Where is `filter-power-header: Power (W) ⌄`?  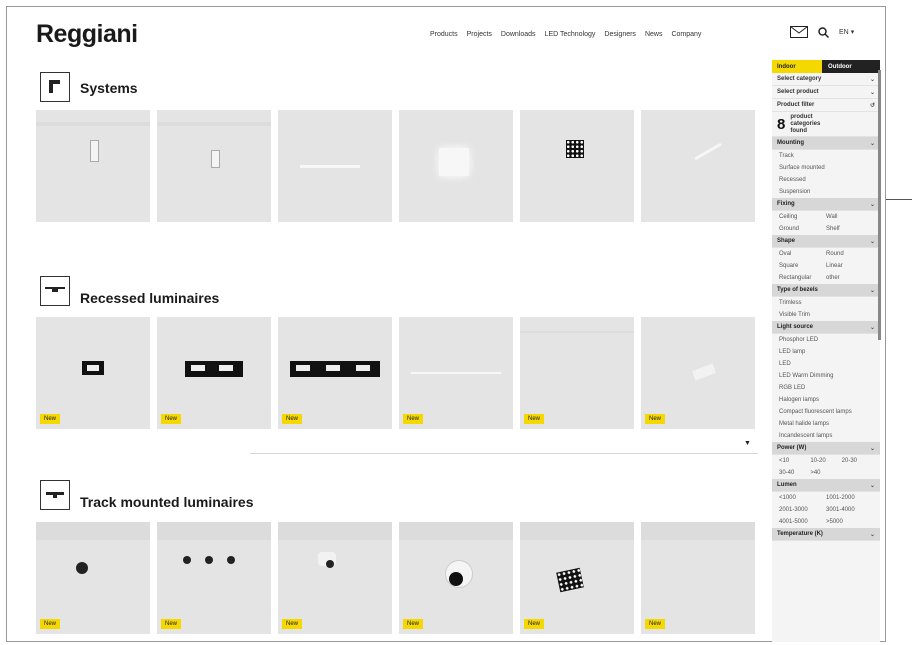 filter-power-header: Power (W) ⌄ is located at coordinates (826, 448).